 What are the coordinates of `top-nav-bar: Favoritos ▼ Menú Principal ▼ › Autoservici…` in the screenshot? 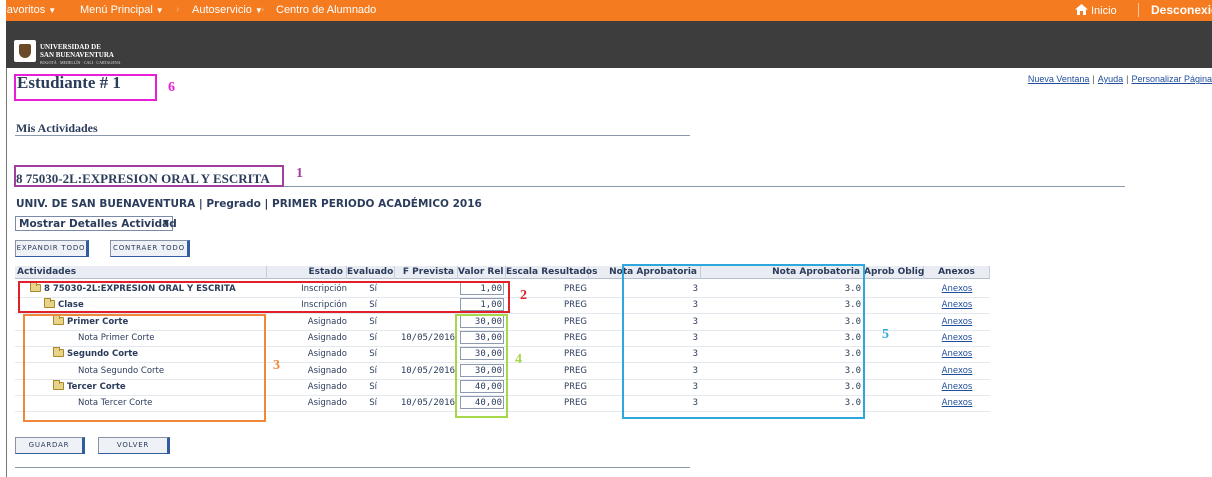 It's located at (606, 10).